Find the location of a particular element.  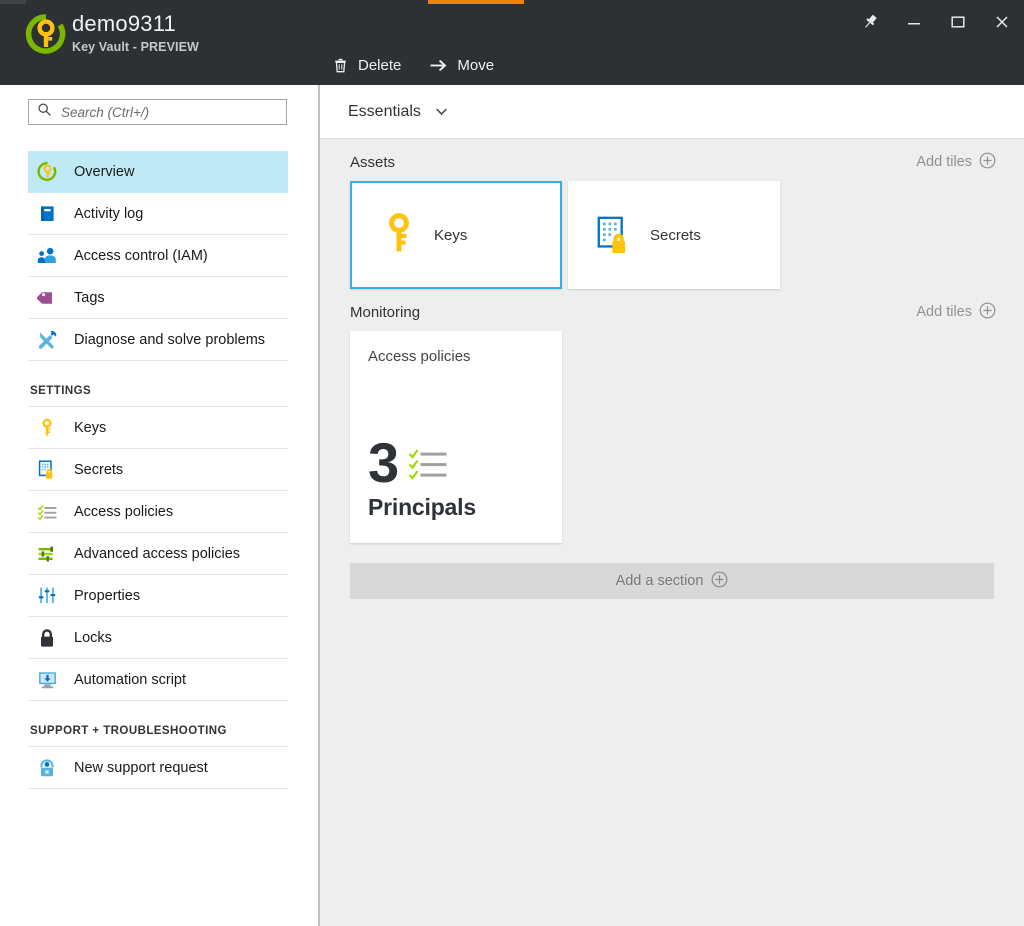

command-bar: Delete Move is located at coordinates (415, 65).